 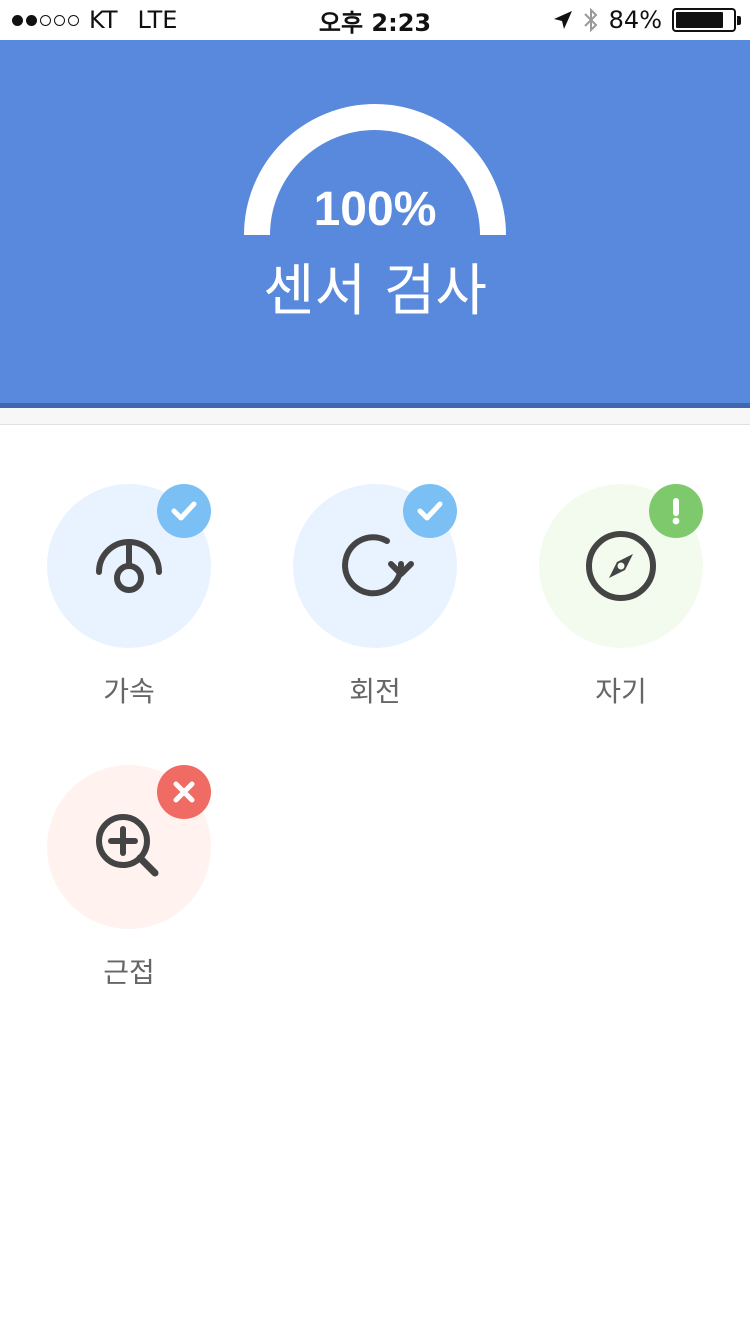 I want to click on sensor-label: 회전, so click(x=375, y=691).